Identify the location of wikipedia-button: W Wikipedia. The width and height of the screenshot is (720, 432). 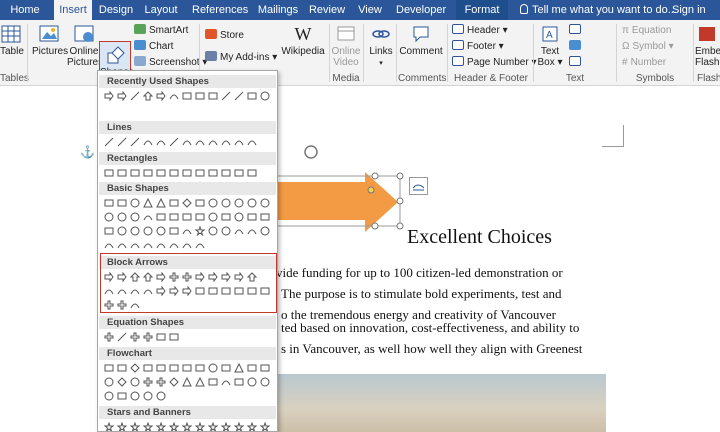
(303, 40).